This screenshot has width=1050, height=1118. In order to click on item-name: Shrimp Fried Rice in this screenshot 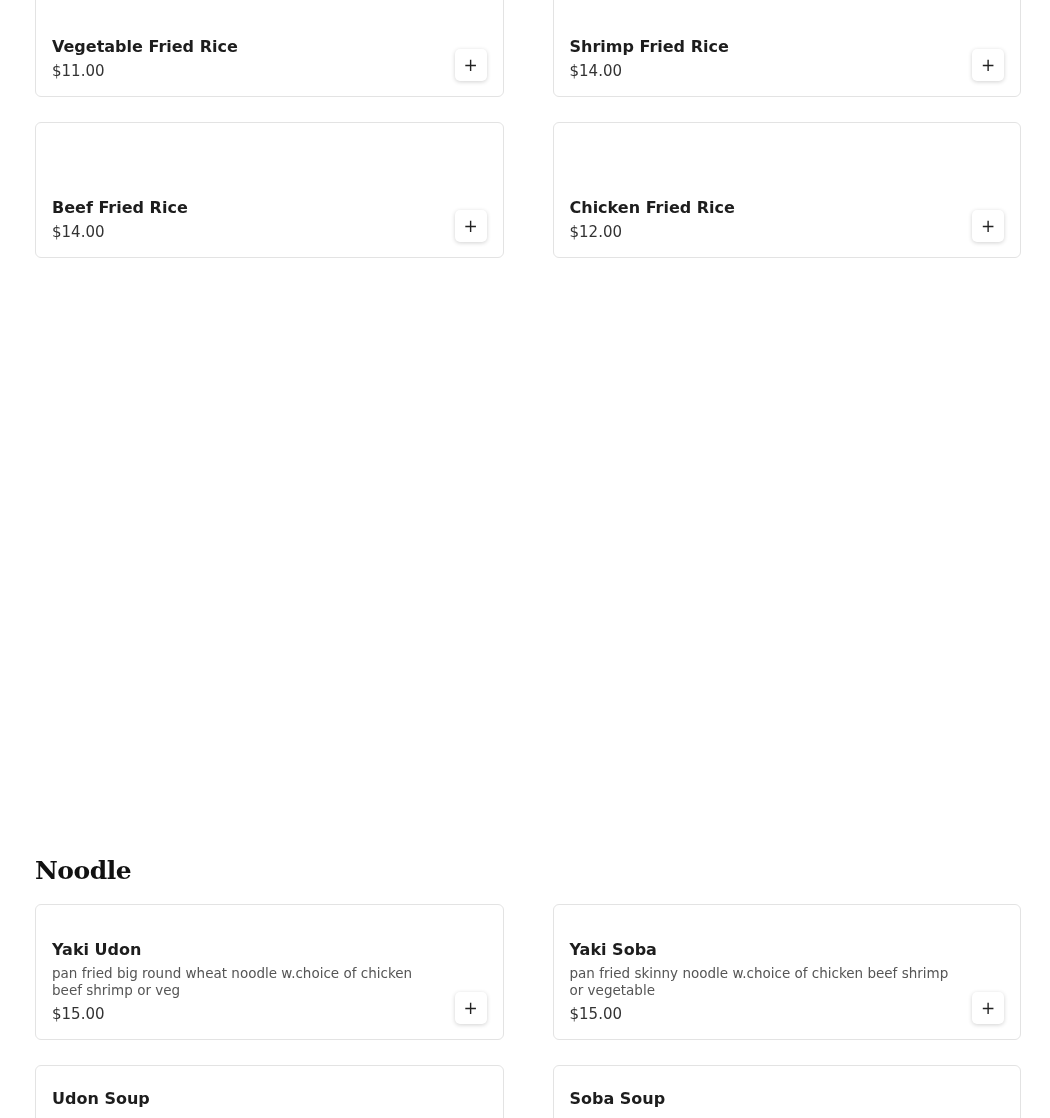, I will do `click(649, 46)`.